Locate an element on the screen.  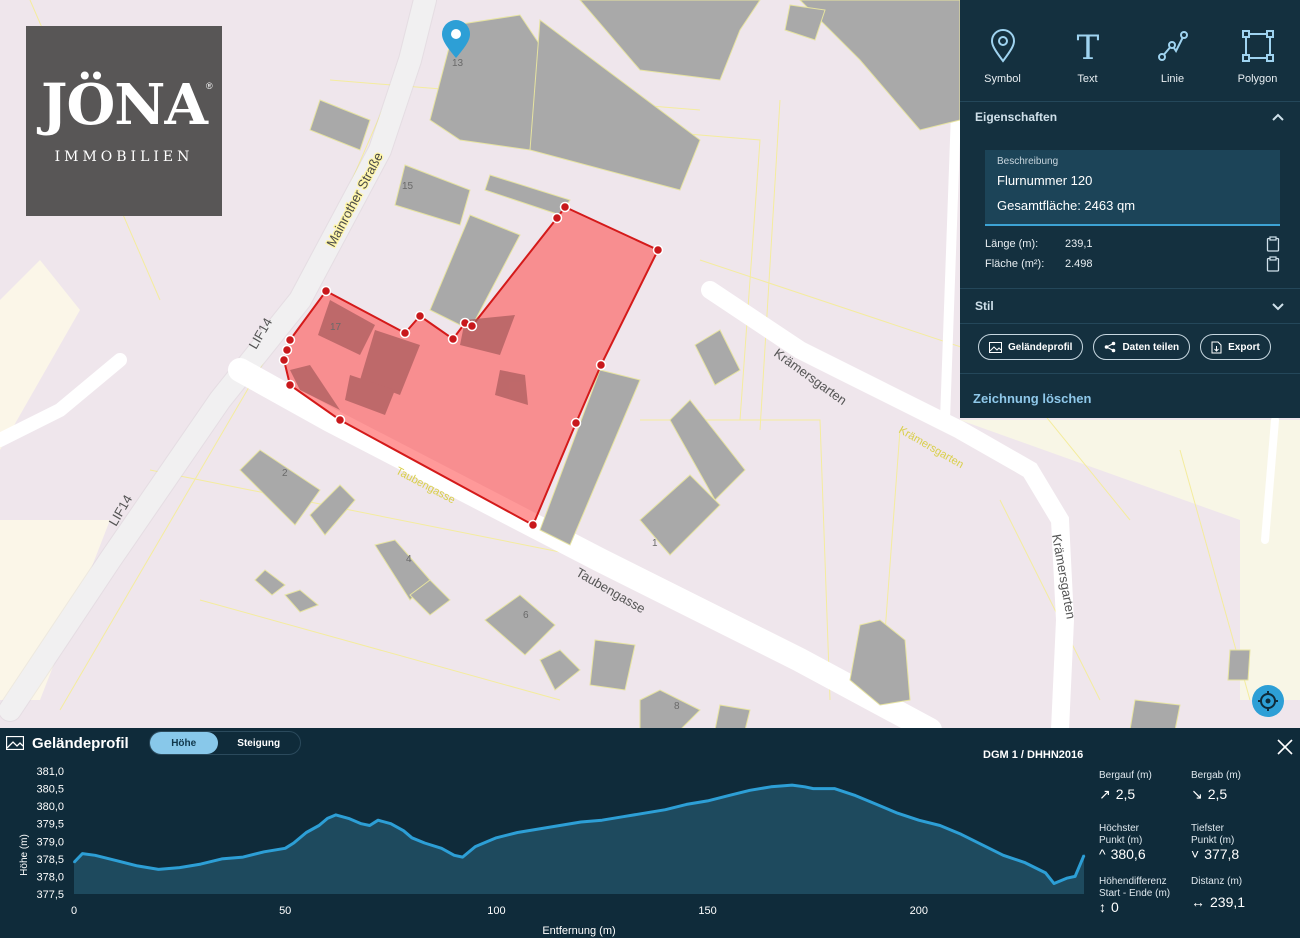
stat-distance: Distanz (m) ↔ 239,1 is located at coordinates (1218, 893).